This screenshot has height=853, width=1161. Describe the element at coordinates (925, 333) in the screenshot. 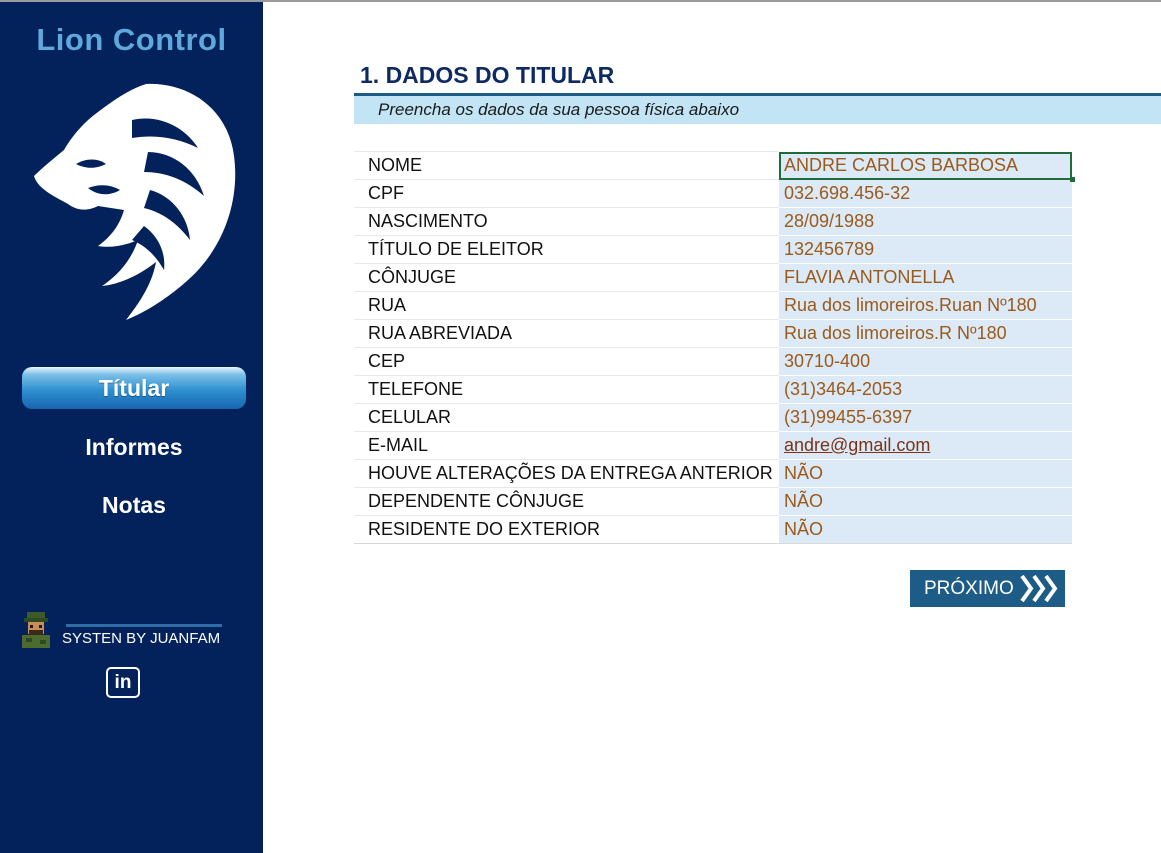

I see `field-value-rua-abreviada: Rua dos limoreiros.R Nº180` at that location.